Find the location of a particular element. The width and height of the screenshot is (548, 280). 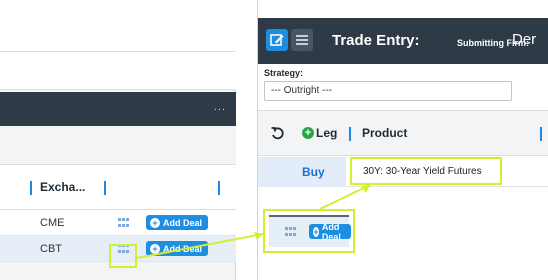

side-value: Buy is located at coordinates (313, 172).